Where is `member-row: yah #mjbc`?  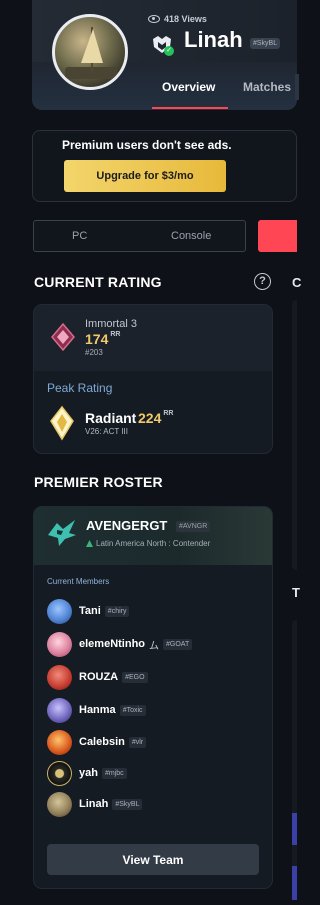 member-row: yah #mjbc is located at coordinates (87, 773).